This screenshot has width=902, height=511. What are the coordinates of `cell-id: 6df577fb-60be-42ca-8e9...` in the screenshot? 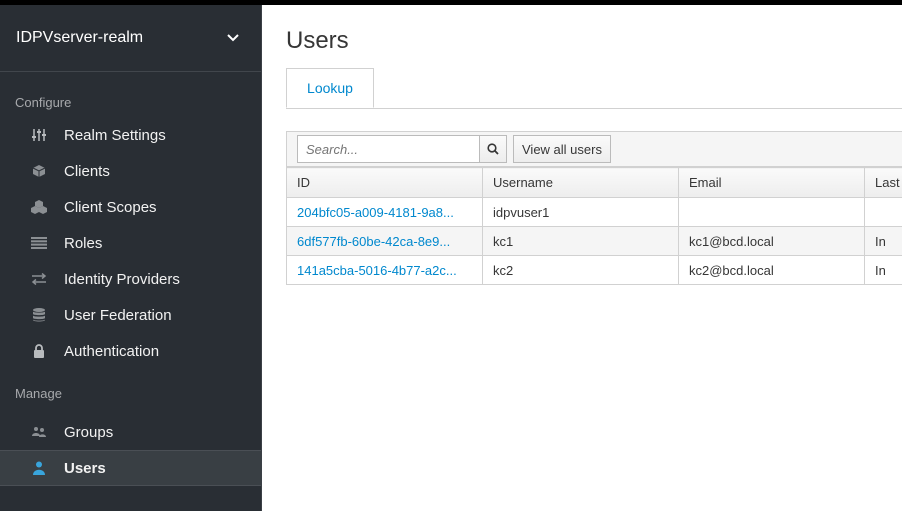 It's located at (384, 241).